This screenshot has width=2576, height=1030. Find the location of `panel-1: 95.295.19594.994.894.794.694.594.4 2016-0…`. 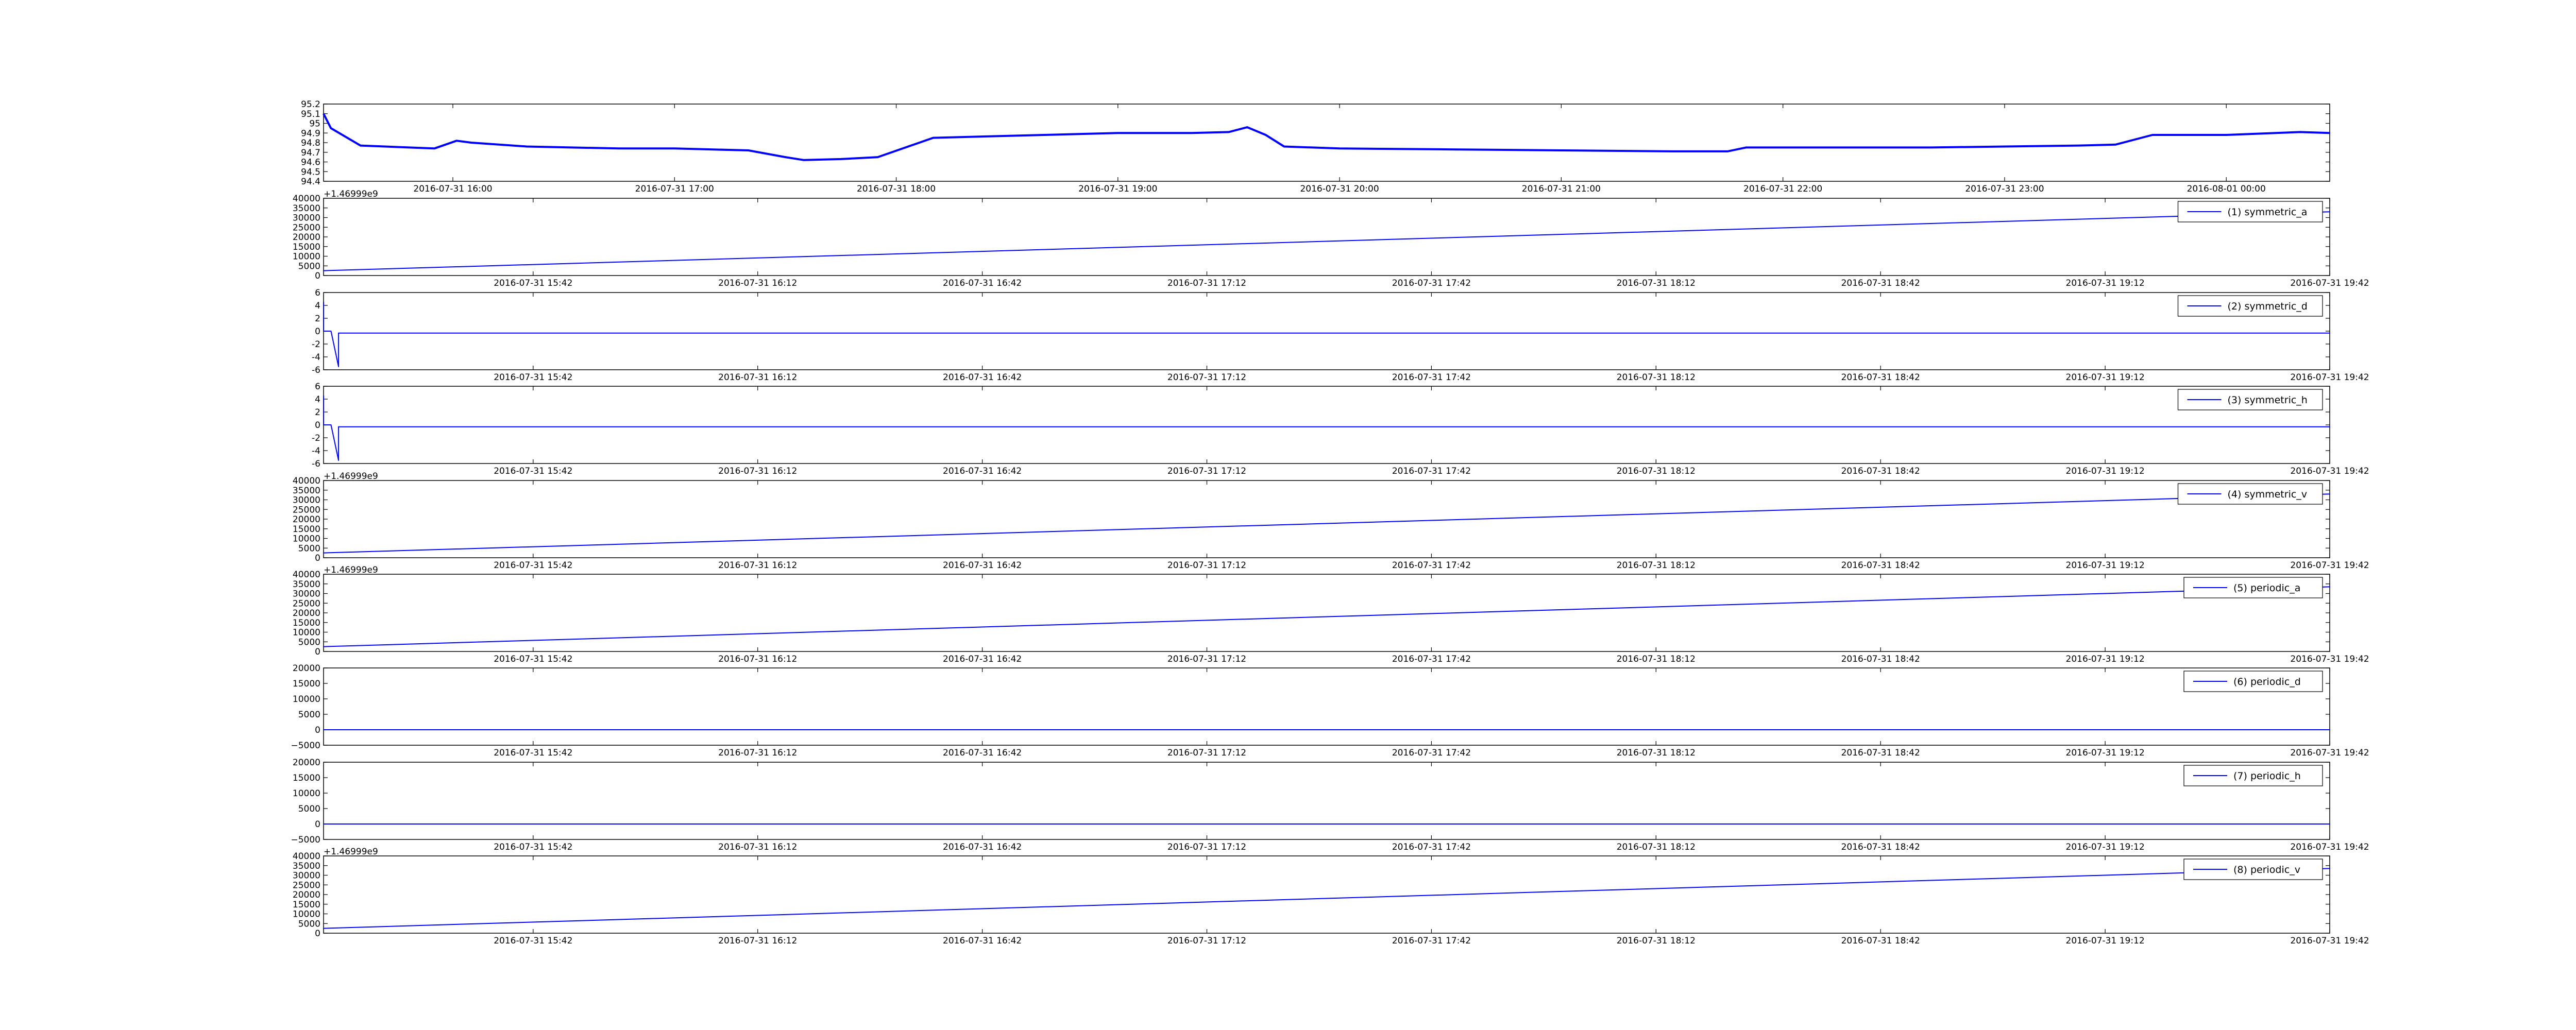

panel-1: 95.295.19594.994.894.794.694.594.4 2016-0… is located at coordinates (1315, 146).